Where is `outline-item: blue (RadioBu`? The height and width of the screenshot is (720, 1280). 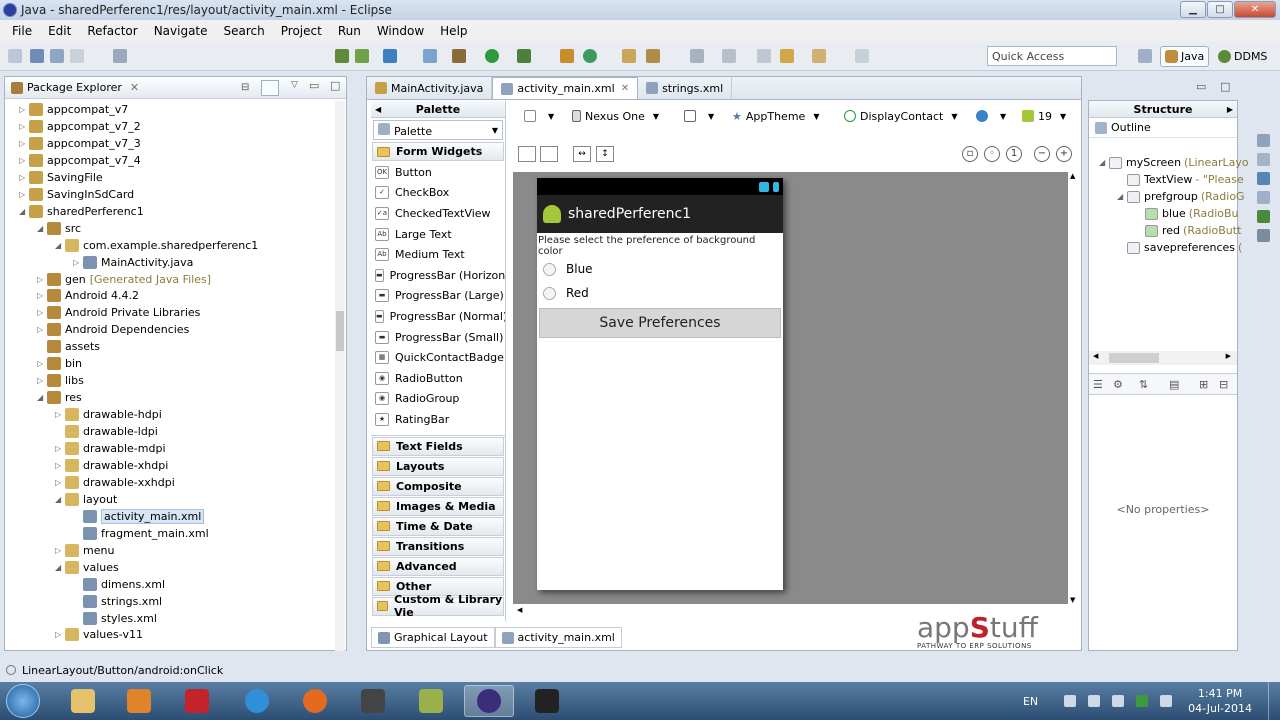
outline-item: blue (RadioBu is located at coordinates (1187, 213).